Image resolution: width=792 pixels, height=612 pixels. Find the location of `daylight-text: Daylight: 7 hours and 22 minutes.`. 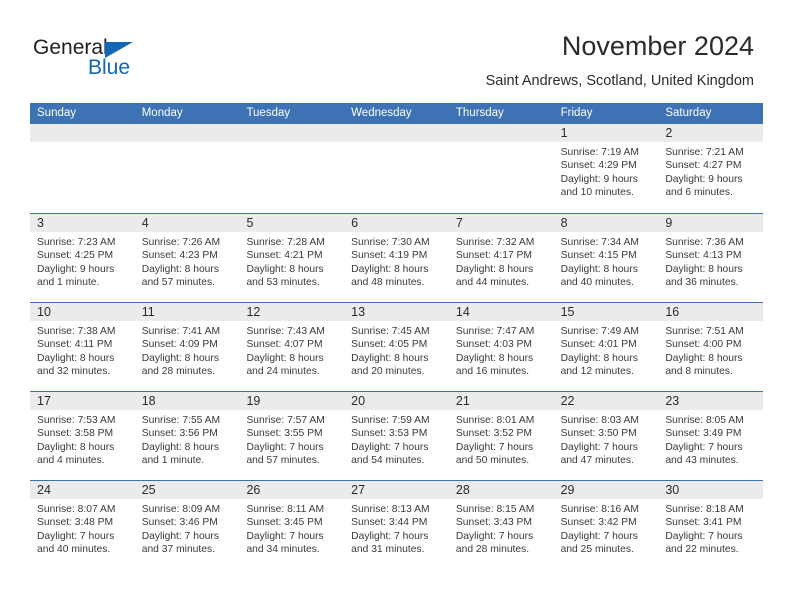

daylight-text: Daylight: 7 hours and 22 minutes. is located at coordinates (704, 543).